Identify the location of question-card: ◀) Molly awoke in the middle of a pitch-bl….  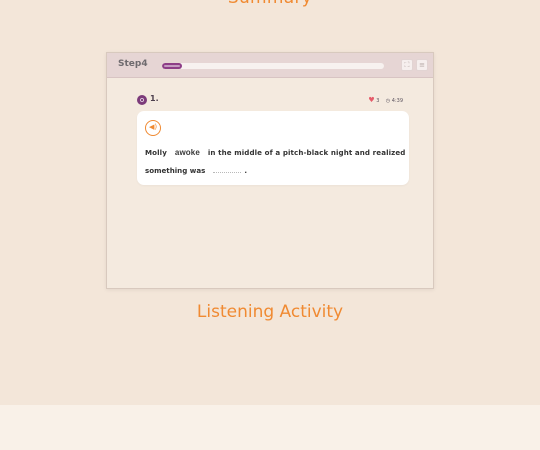
(273, 148).